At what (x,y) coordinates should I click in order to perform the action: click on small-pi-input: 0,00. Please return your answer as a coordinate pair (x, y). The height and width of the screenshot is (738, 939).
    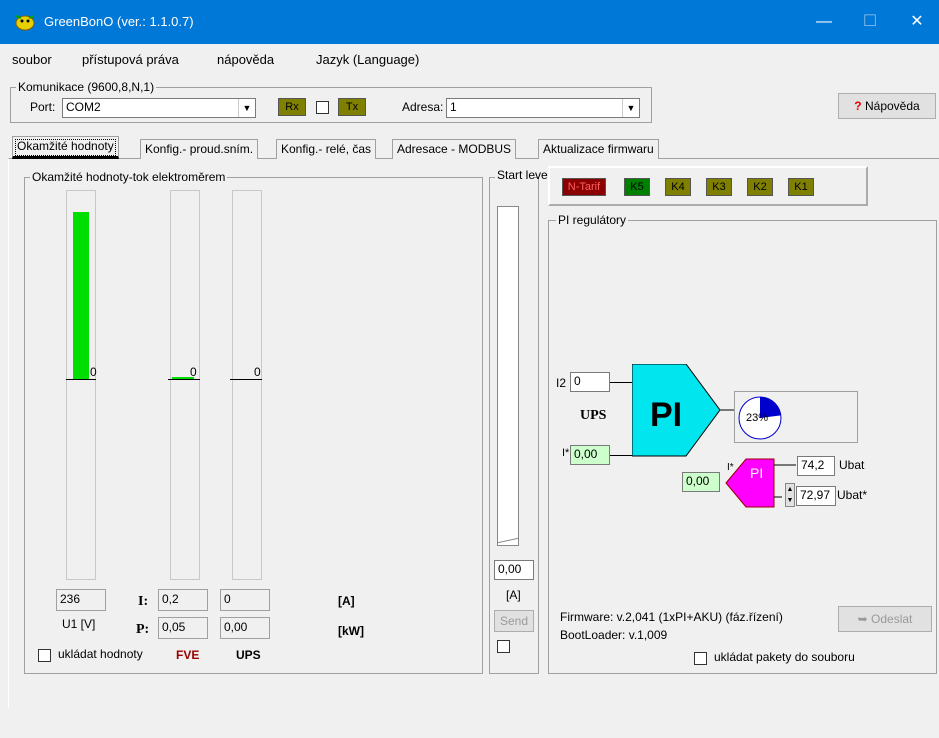
    Looking at the image, I should click on (701, 482).